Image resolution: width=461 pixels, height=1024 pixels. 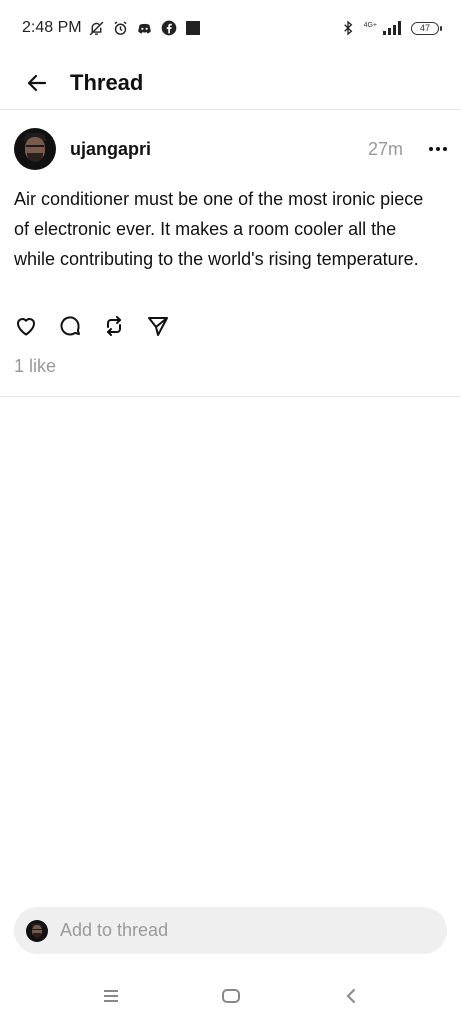 I want to click on more-dots-icon, so click(x=431, y=149).